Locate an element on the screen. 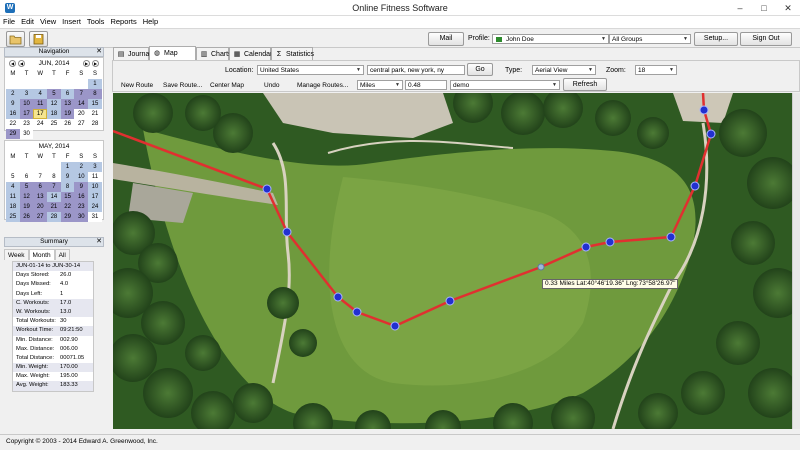  calendar-day: 14 is located at coordinates (81, 104).